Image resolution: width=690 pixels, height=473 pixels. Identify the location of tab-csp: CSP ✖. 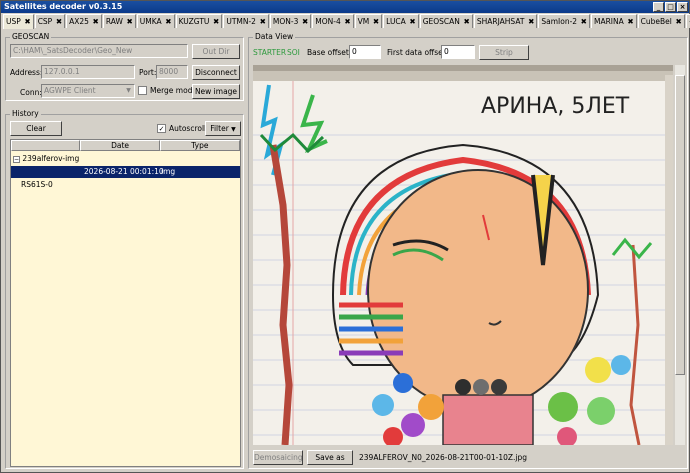
(50, 21).